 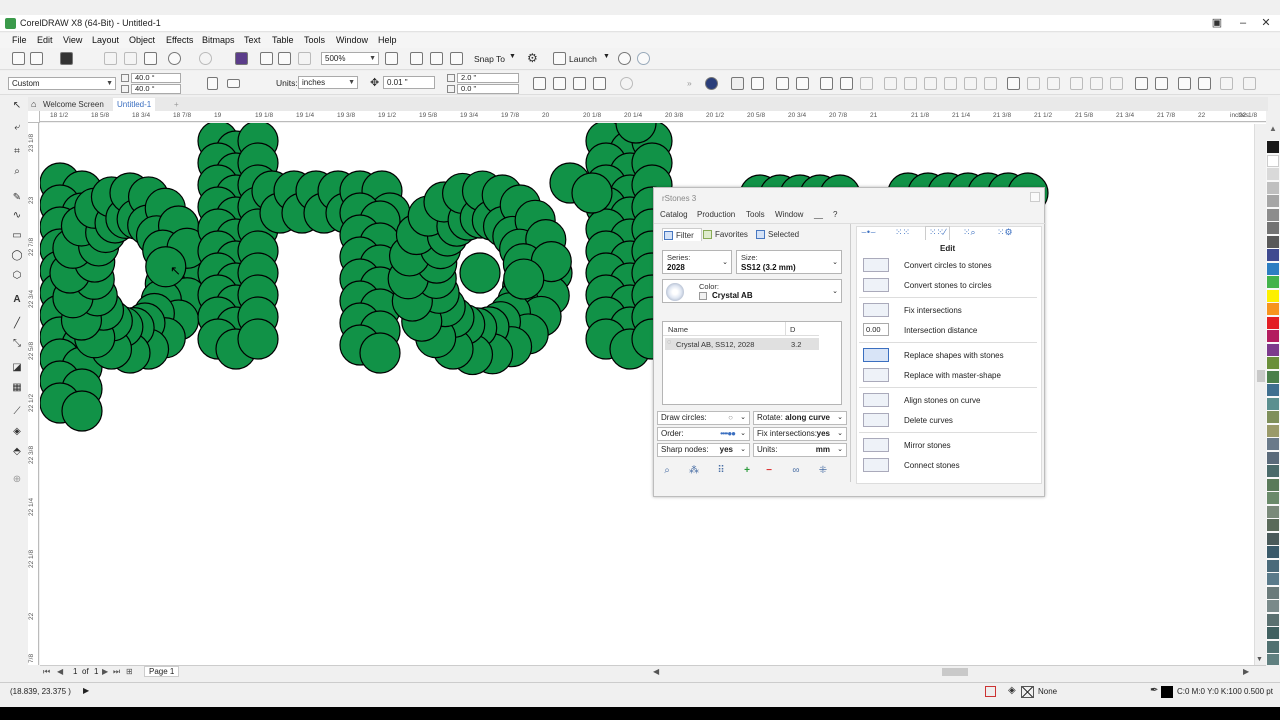 I want to click on to-back-icon, so click(x=1204, y=83).